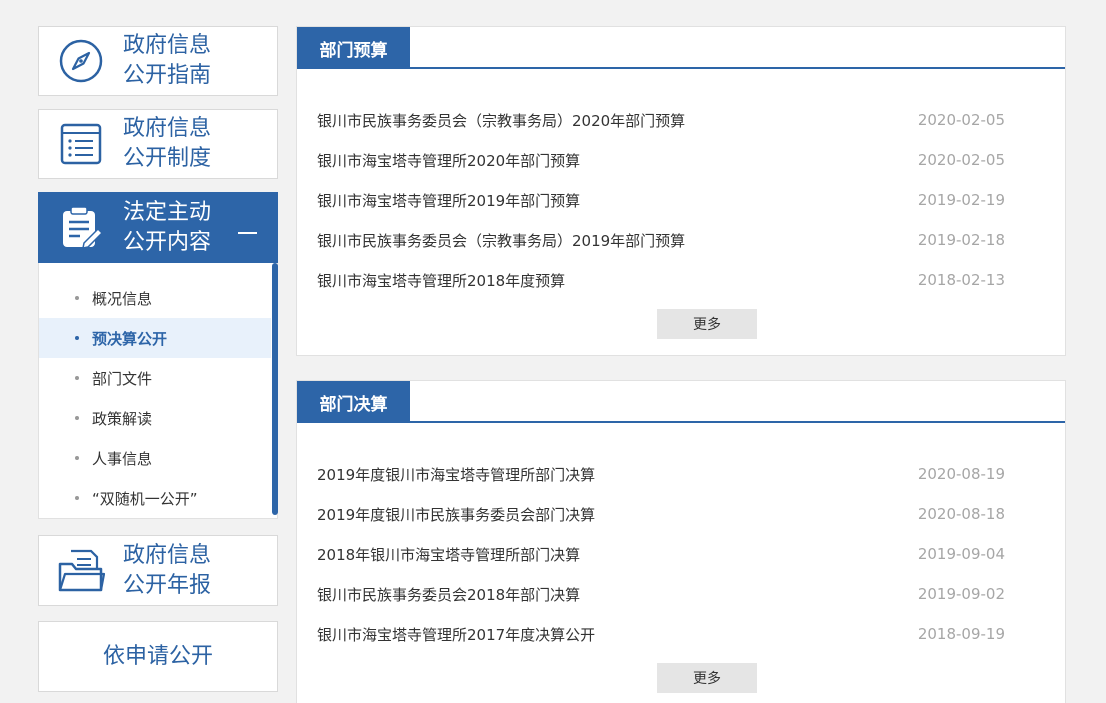 The image size is (1106, 703). What do you see at coordinates (155, 458) in the screenshot?
I see `sub-item-personnel: 人事信息` at bounding box center [155, 458].